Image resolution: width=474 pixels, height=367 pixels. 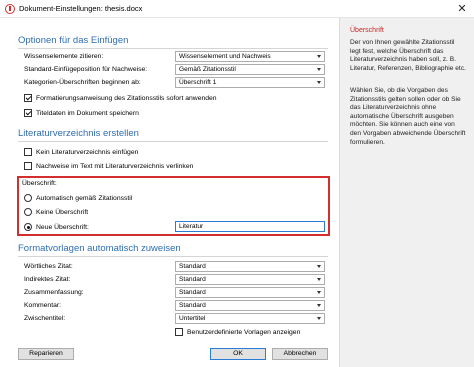 I want to click on custom-styles-label: Benutzerdefinierte Vorlagen anzeigen, so click(x=244, y=332).